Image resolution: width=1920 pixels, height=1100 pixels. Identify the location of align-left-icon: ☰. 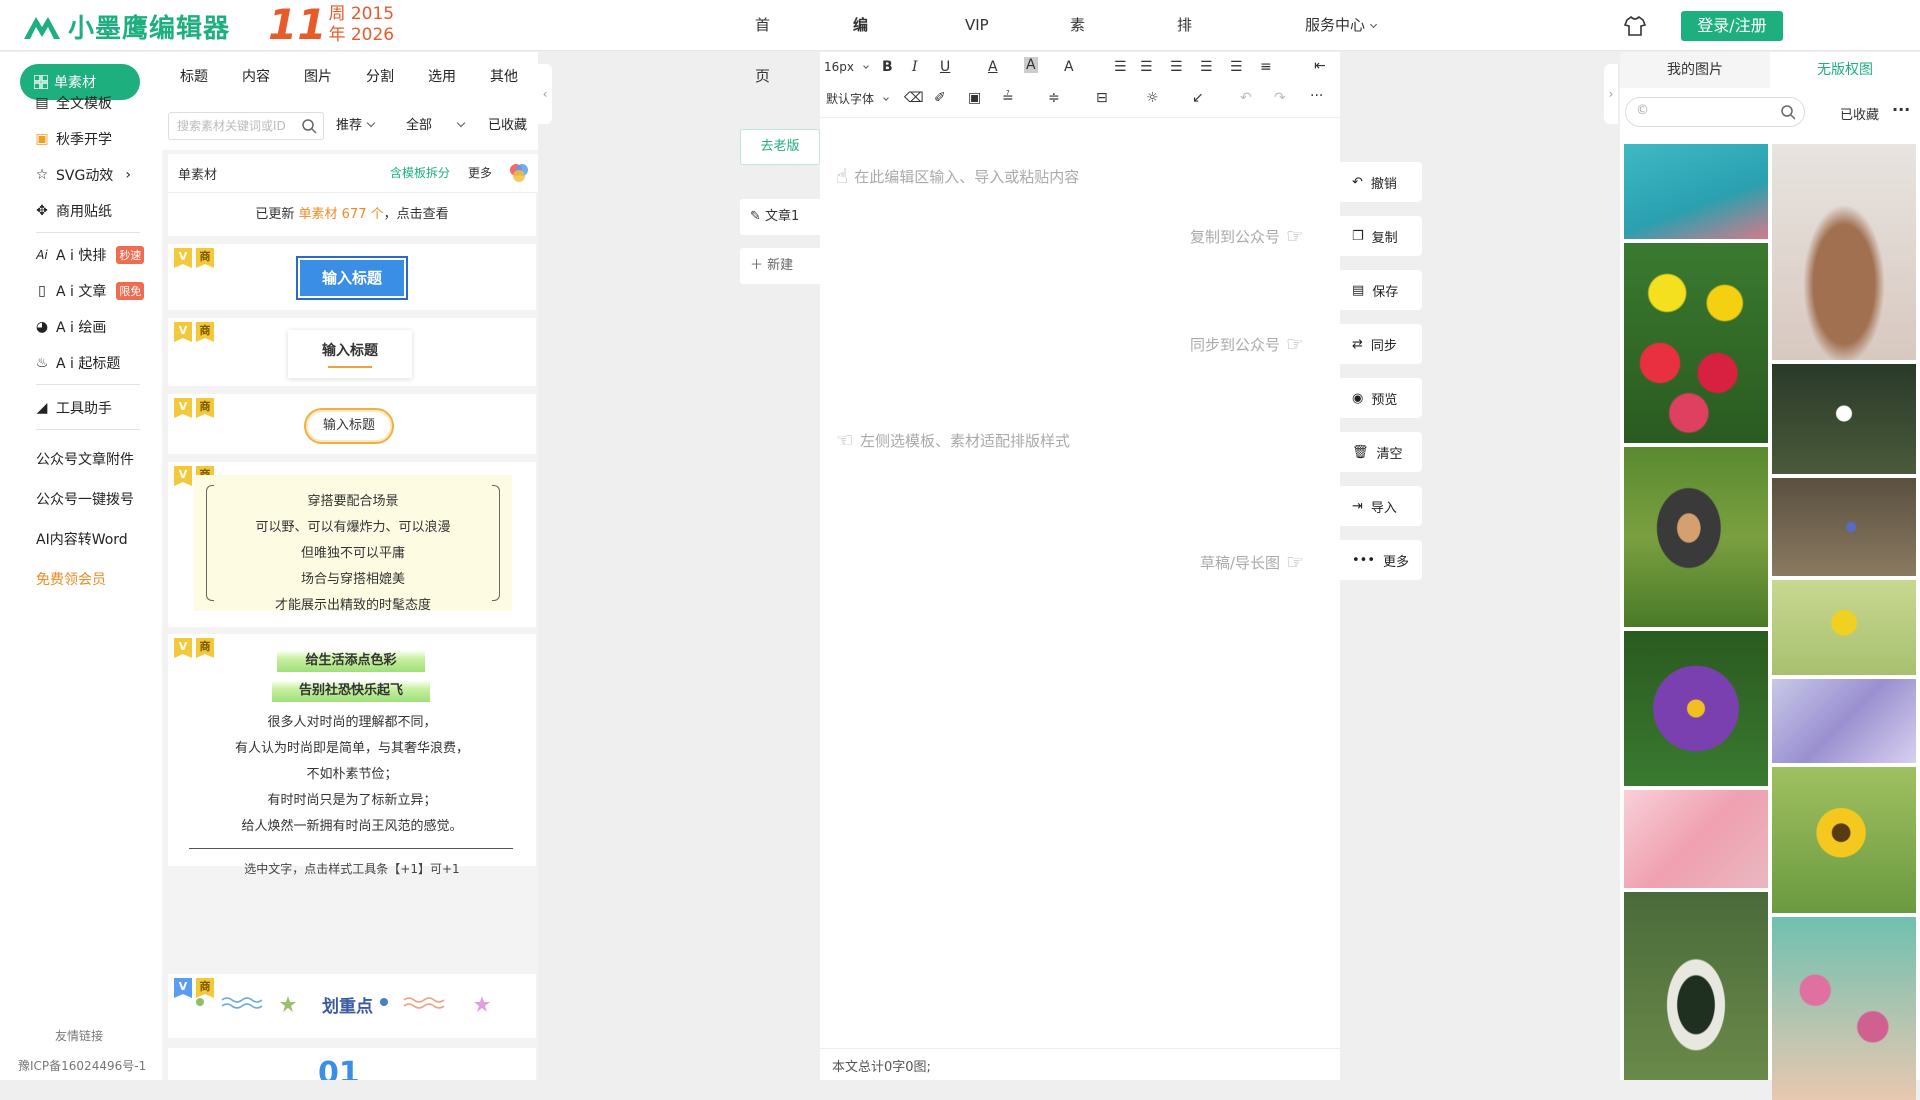
(1120, 67).